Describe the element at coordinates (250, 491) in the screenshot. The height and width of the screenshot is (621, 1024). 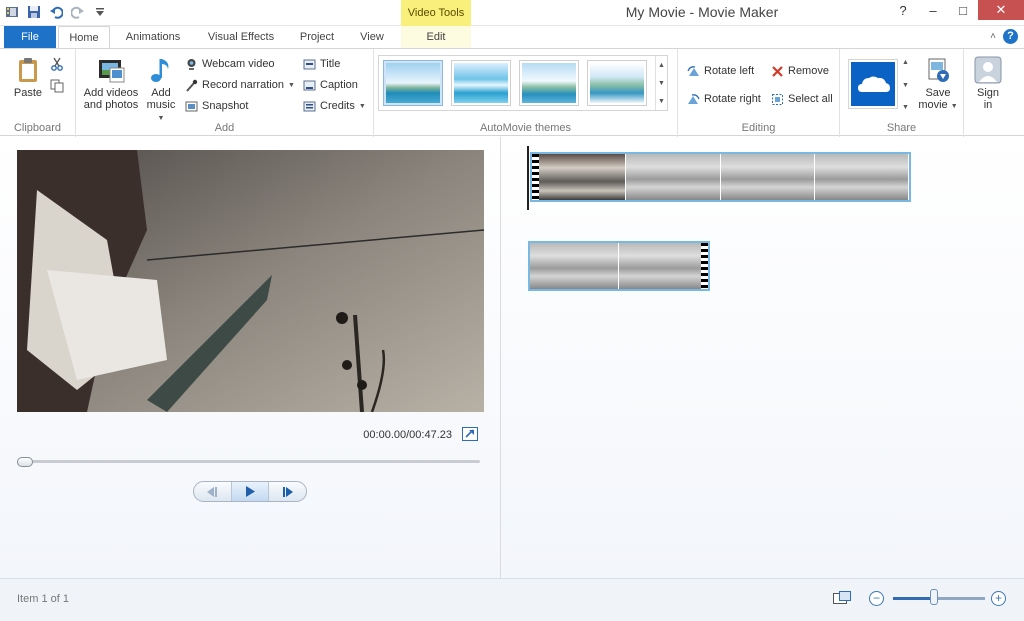
I see `play-button` at that location.